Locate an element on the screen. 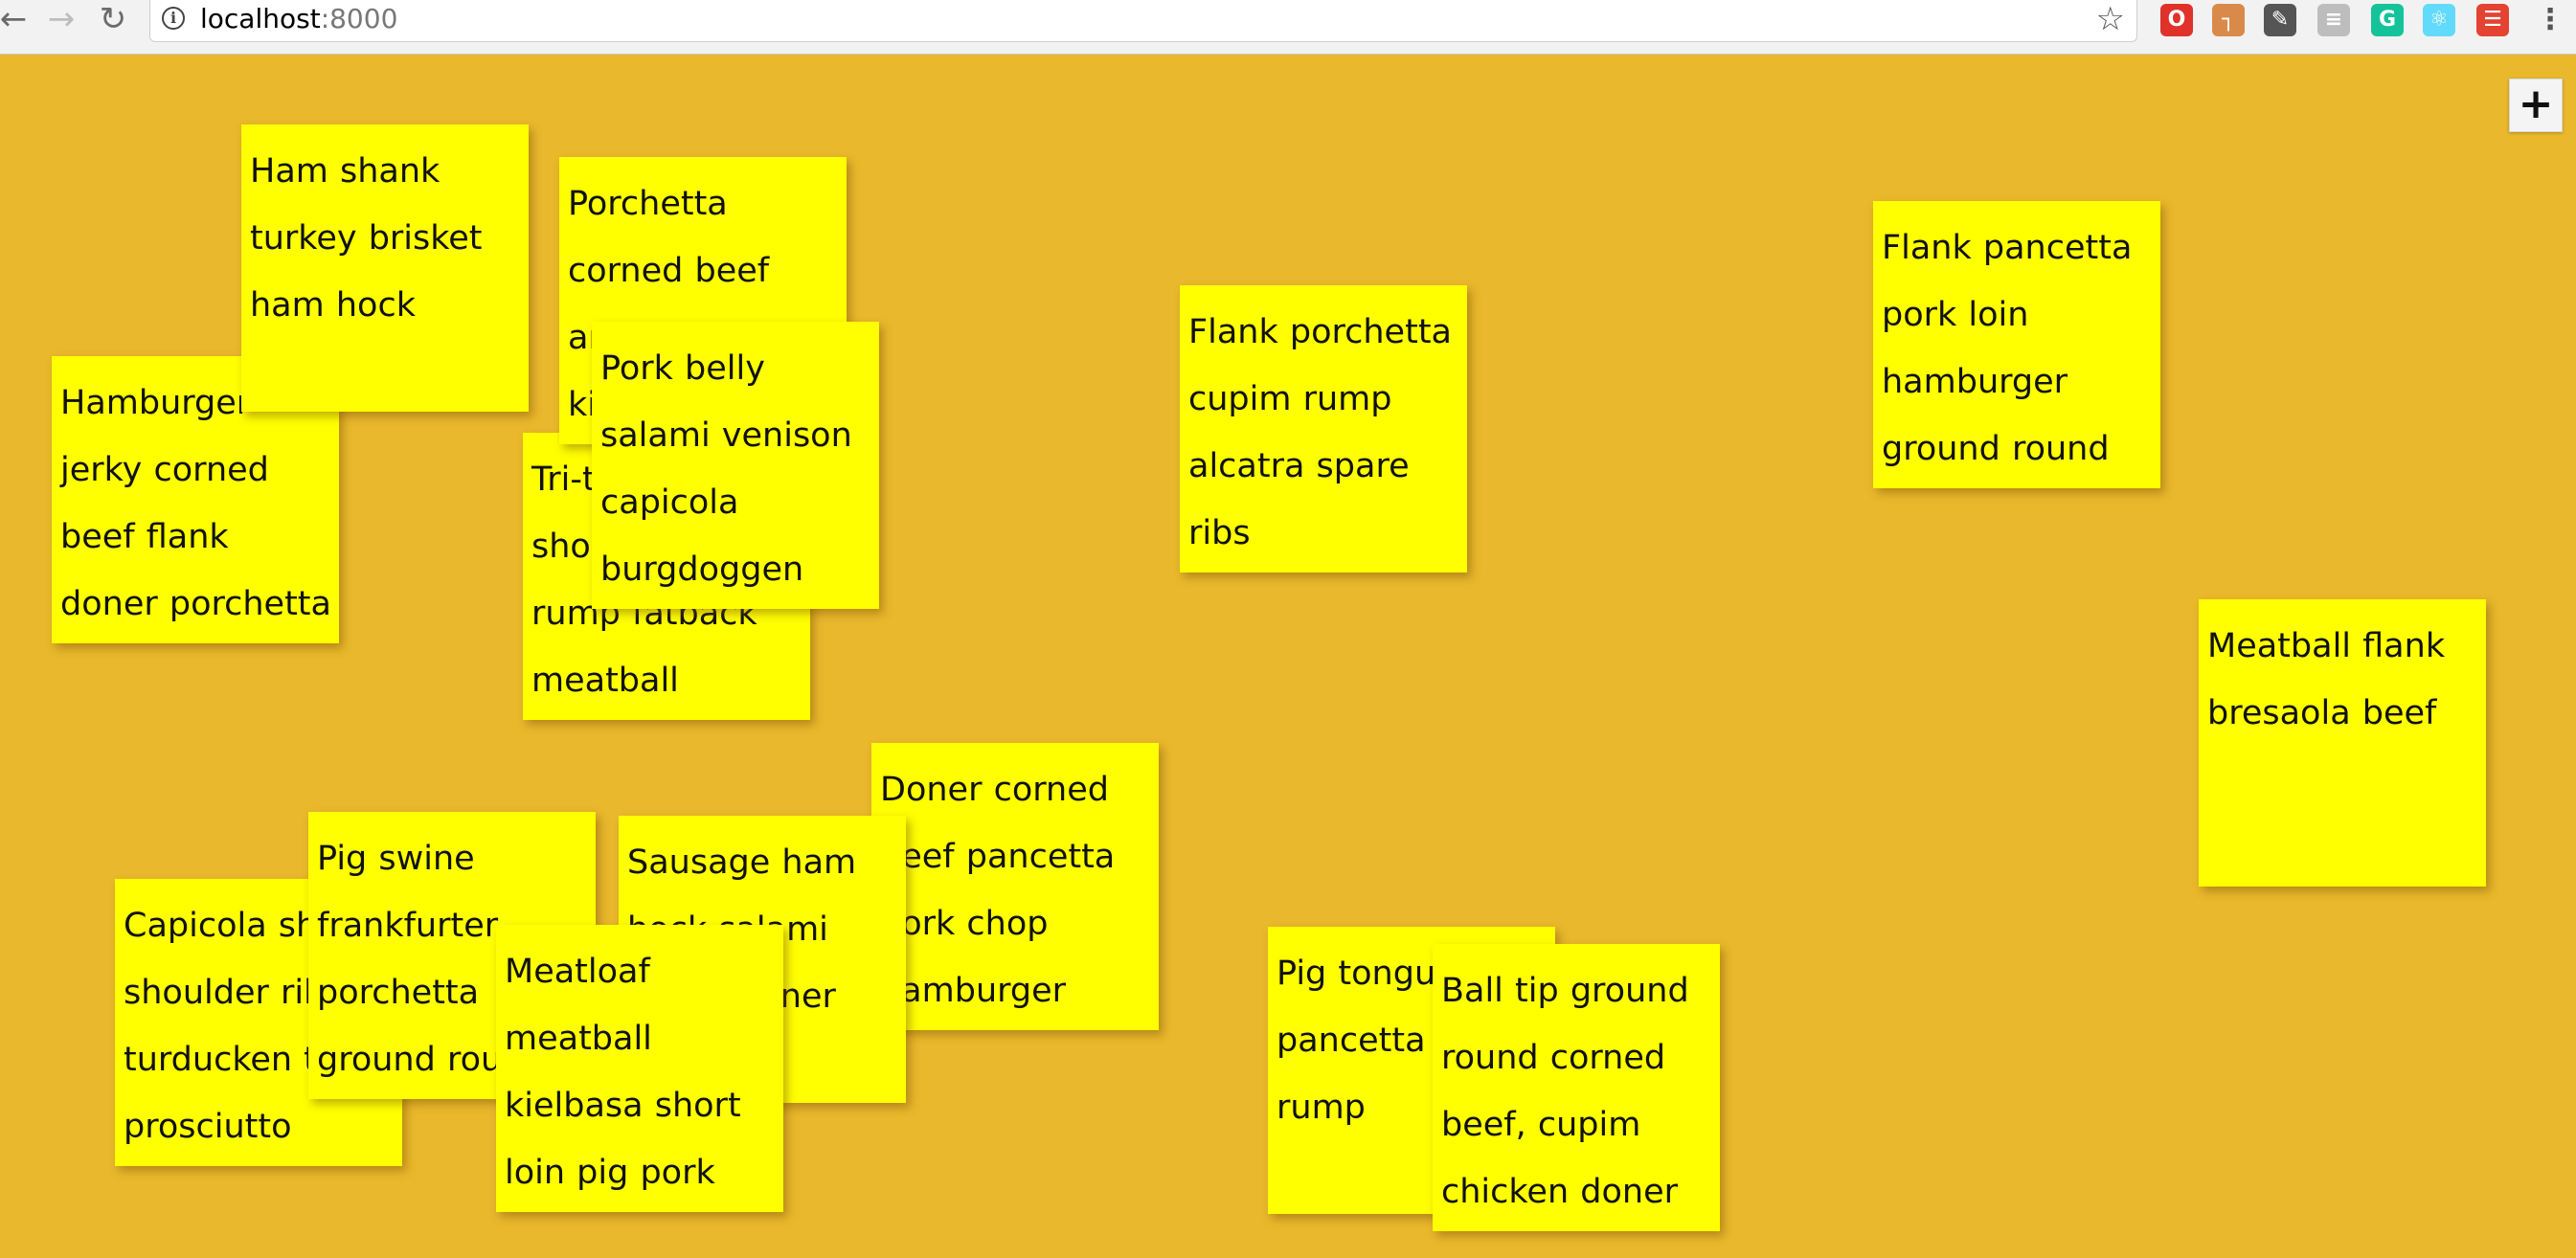  bookmark-star-icon: ☆ is located at coordinates (2110, 19).